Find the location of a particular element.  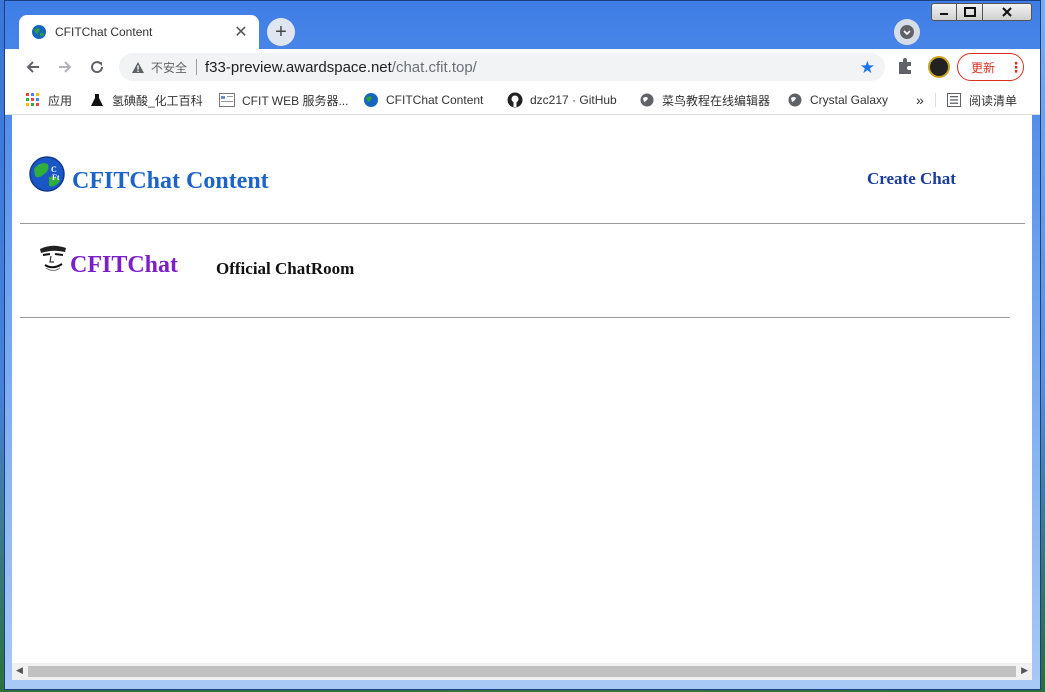

new-tab-button: + is located at coordinates (281, 32).